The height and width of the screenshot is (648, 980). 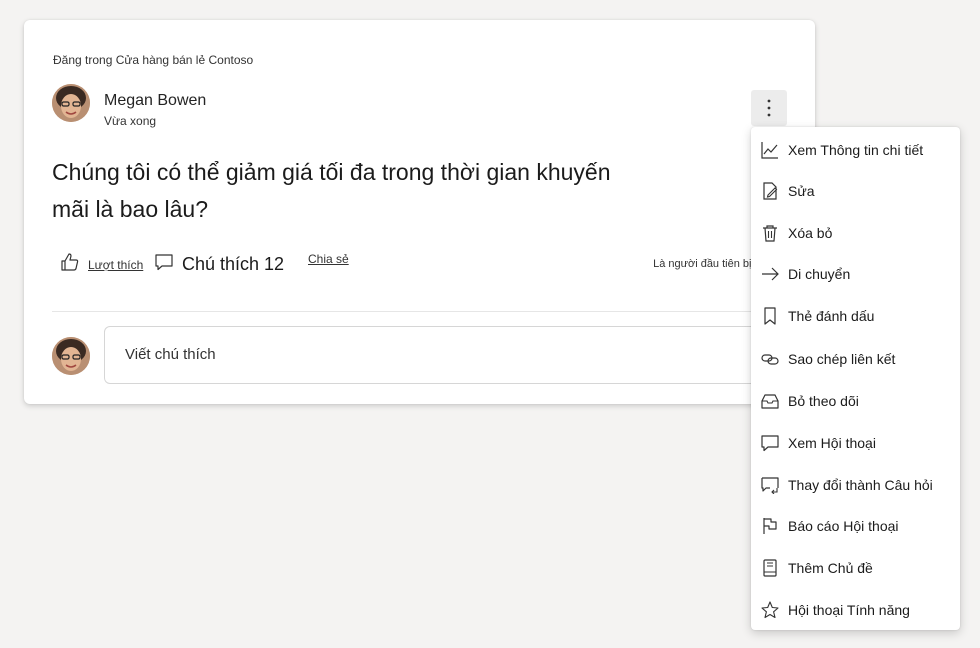 I want to click on author-avatar, so click(x=71, y=103).